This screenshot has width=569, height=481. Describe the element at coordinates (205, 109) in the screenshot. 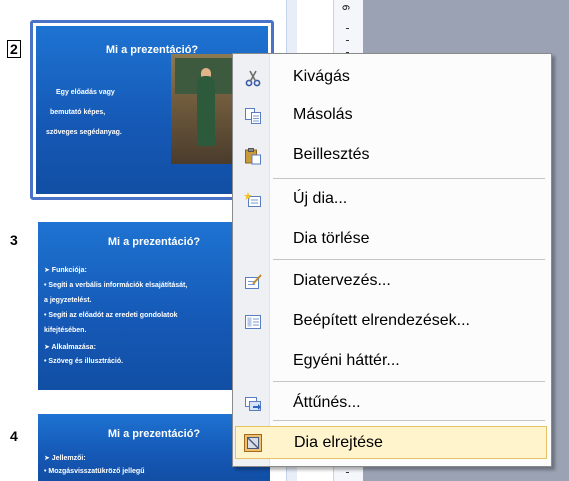

I see `teacher-photo` at that location.